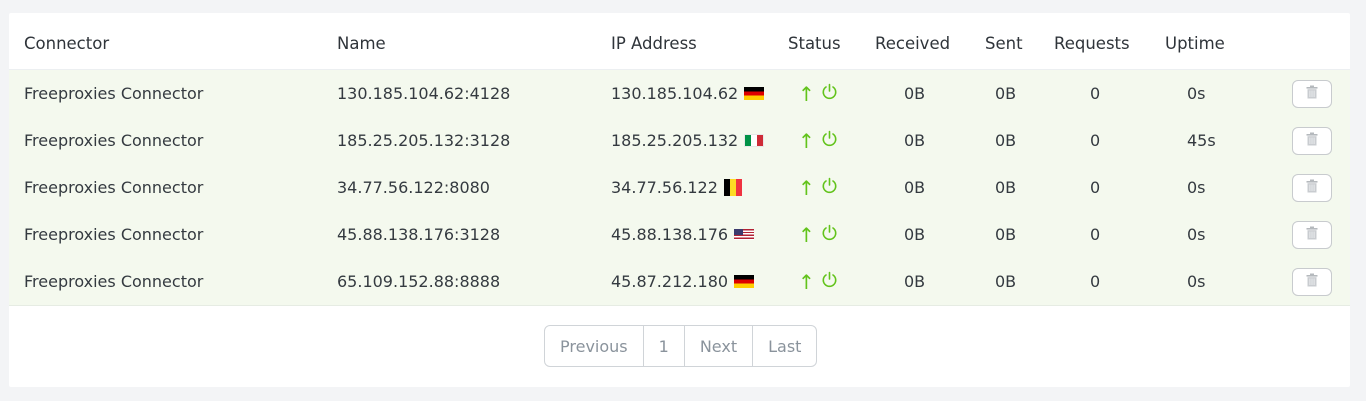 The width and height of the screenshot is (1366, 401). Describe the element at coordinates (670, 234) in the screenshot. I see `ip-address-text: 45.88.138.176` at that location.